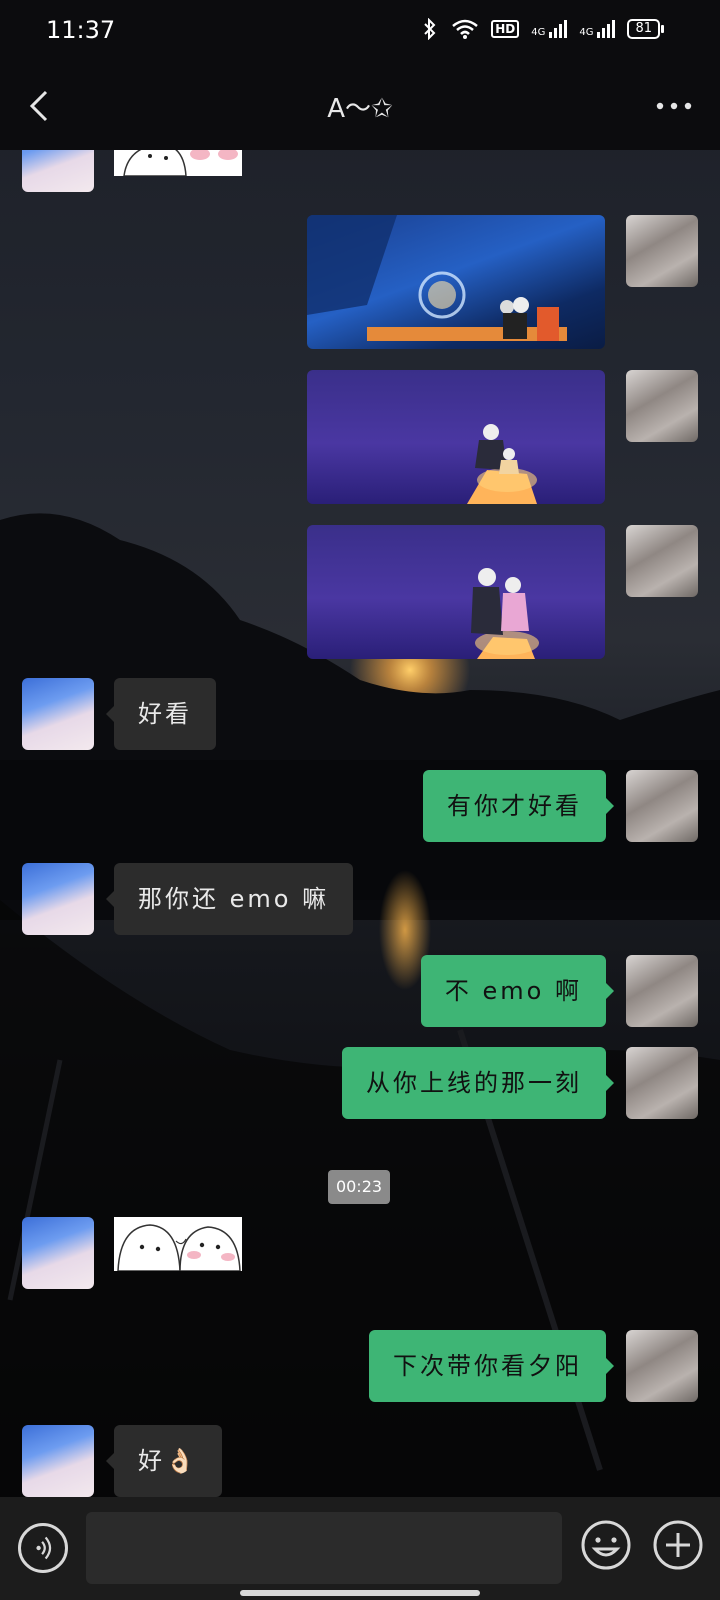 Image resolution: width=720 pixels, height=1600 pixels. I want to click on status-bar: 11:37 HD 4G 4G 81, so click(360, 31).